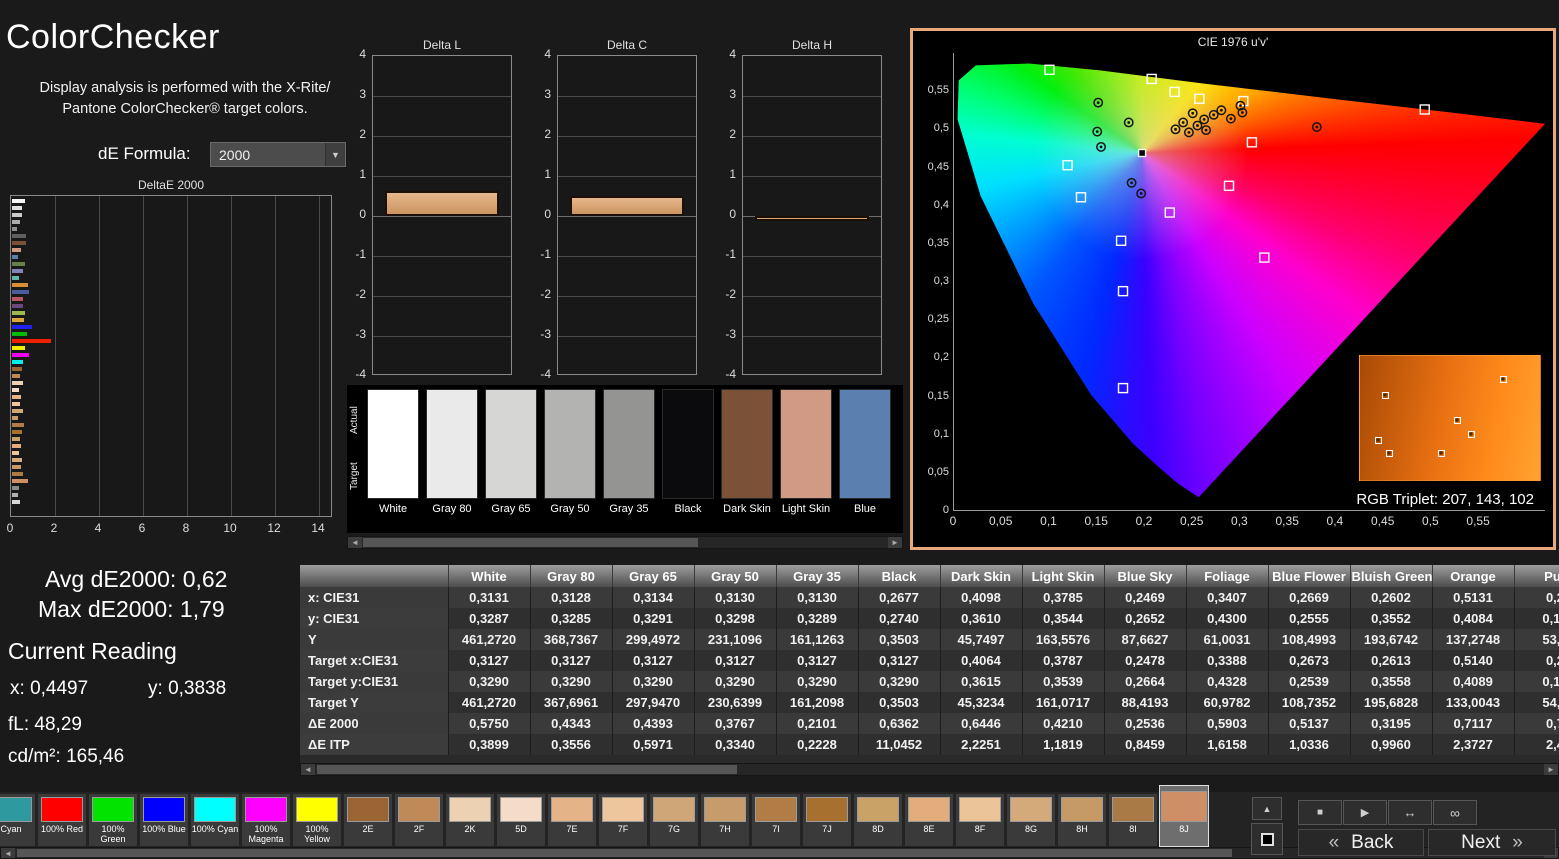 The image size is (1559, 859). I want to click on play-button: ▶, so click(1365, 812).